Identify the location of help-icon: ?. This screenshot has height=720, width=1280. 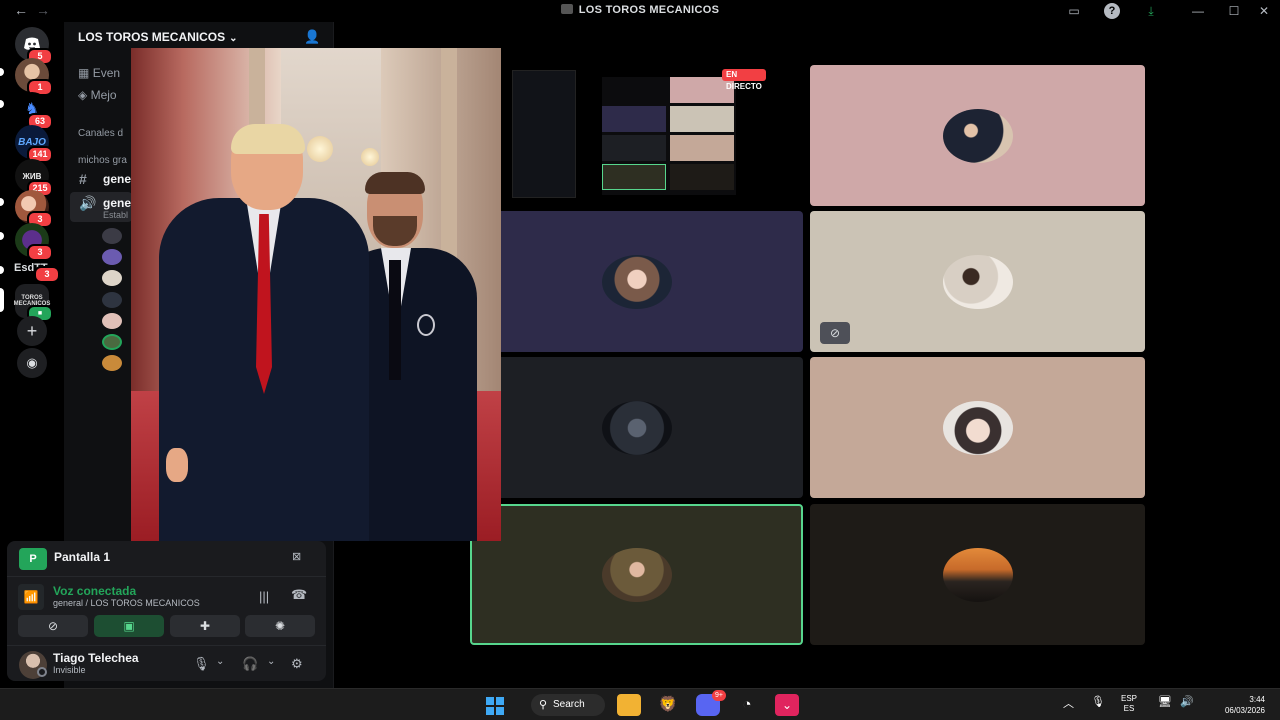
(1112, 11).